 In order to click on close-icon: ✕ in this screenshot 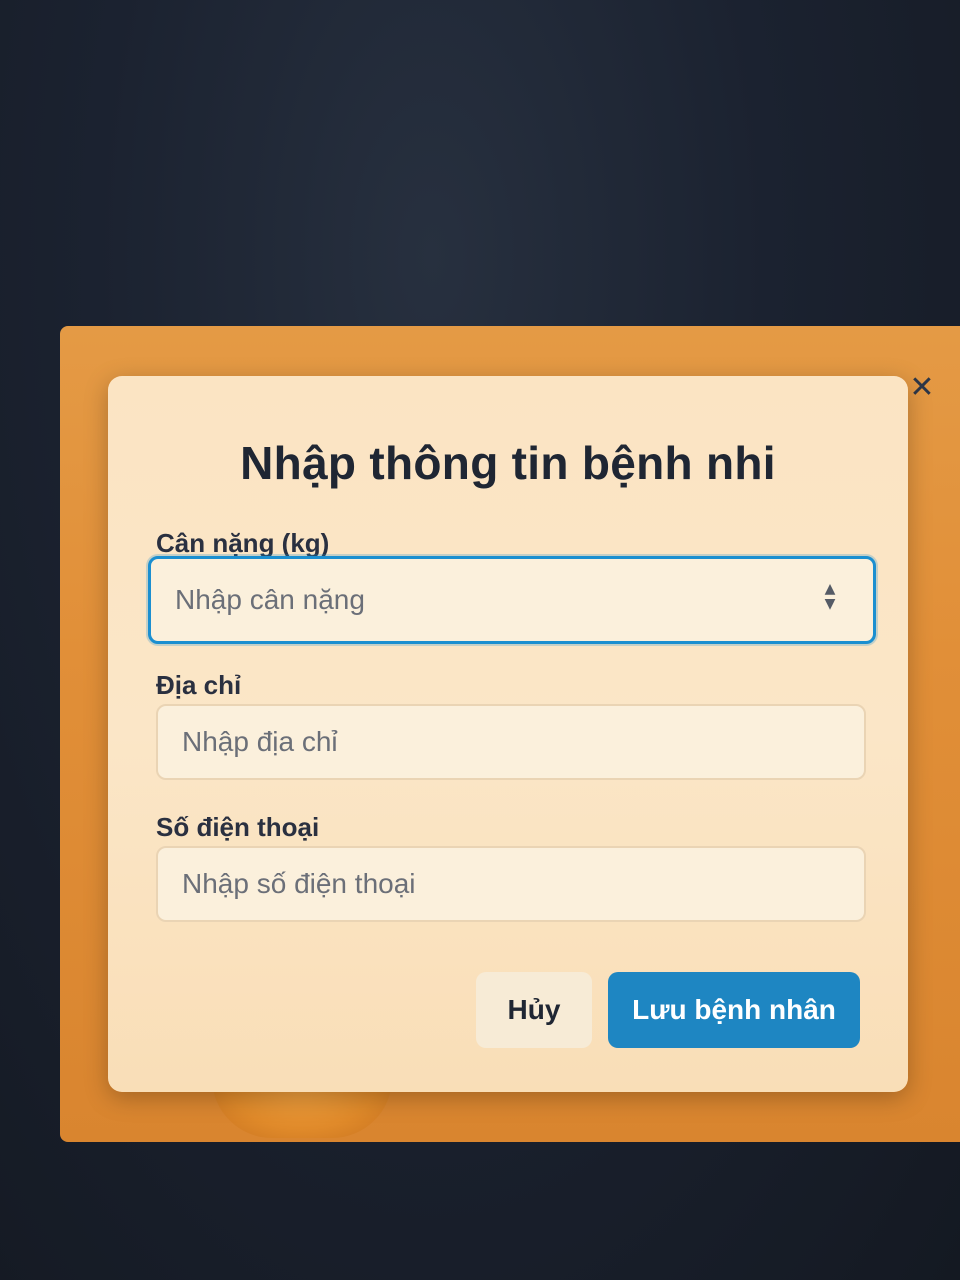, I will do `click(922, 388)`.